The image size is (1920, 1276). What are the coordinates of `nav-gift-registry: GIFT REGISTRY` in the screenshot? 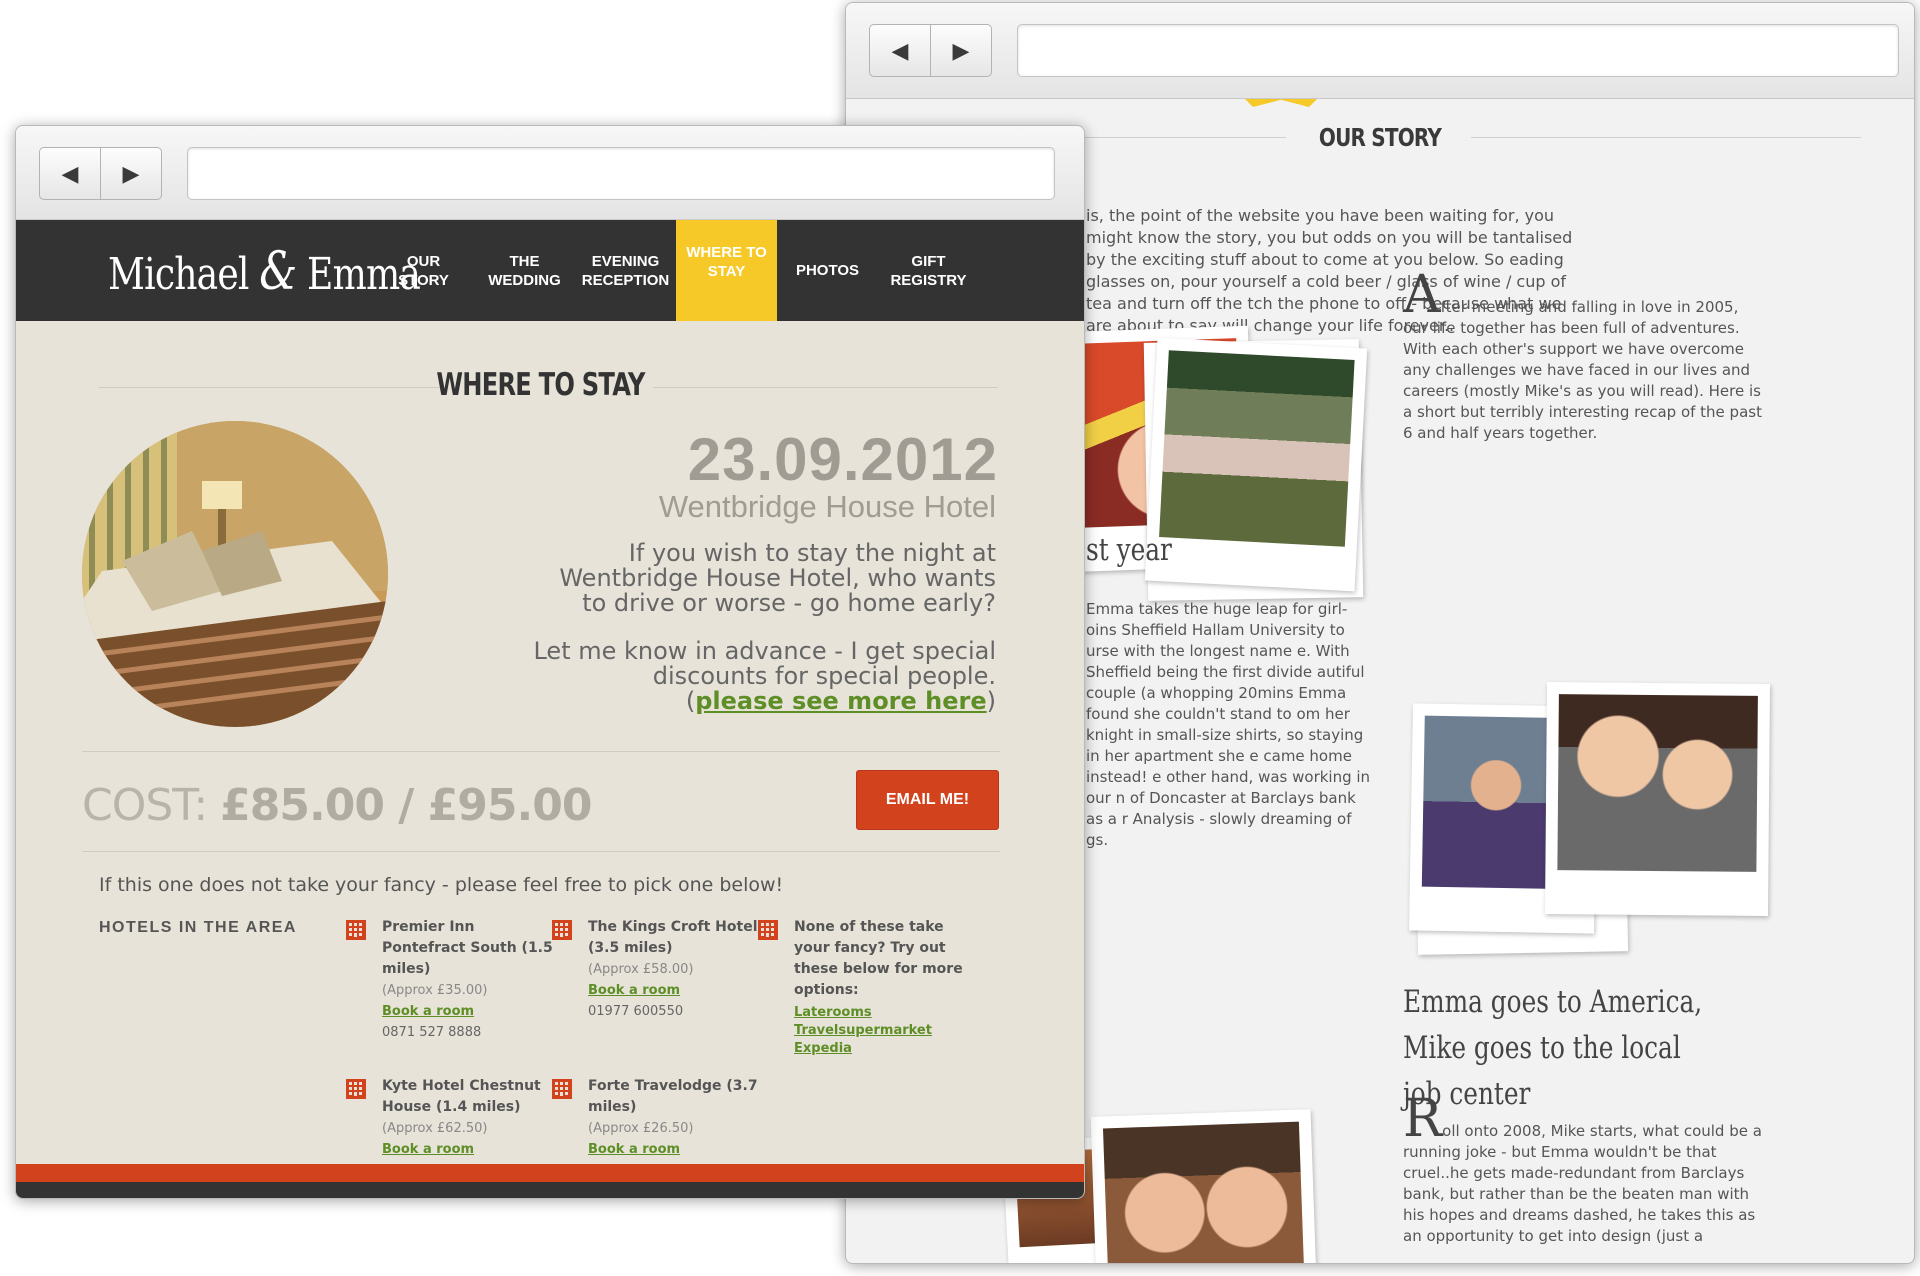 It's located at (928, 270).